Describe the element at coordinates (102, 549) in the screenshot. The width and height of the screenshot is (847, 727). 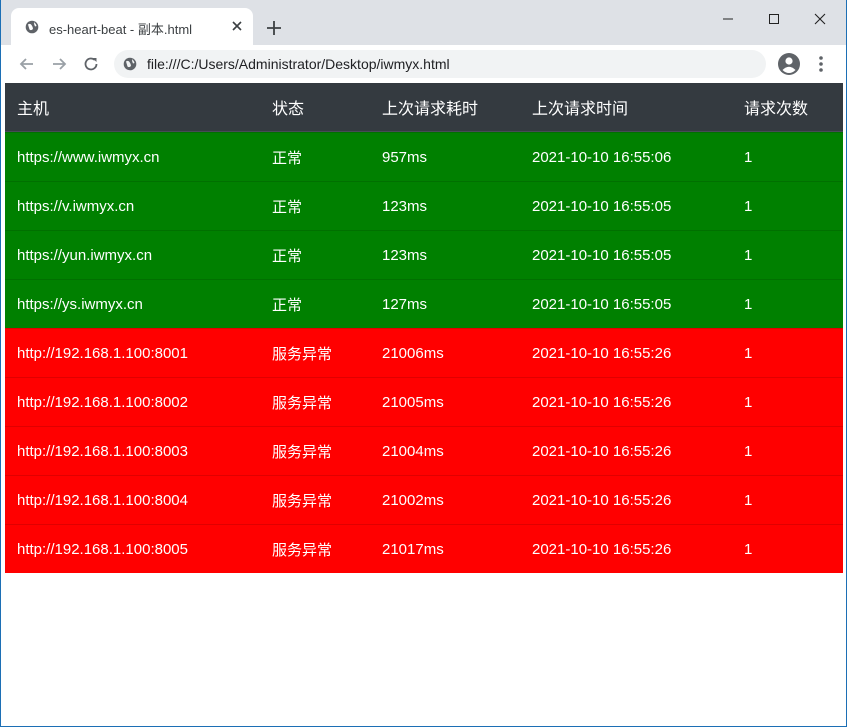
I see `cell-host: http://192.168.1.100:8005` at that location.